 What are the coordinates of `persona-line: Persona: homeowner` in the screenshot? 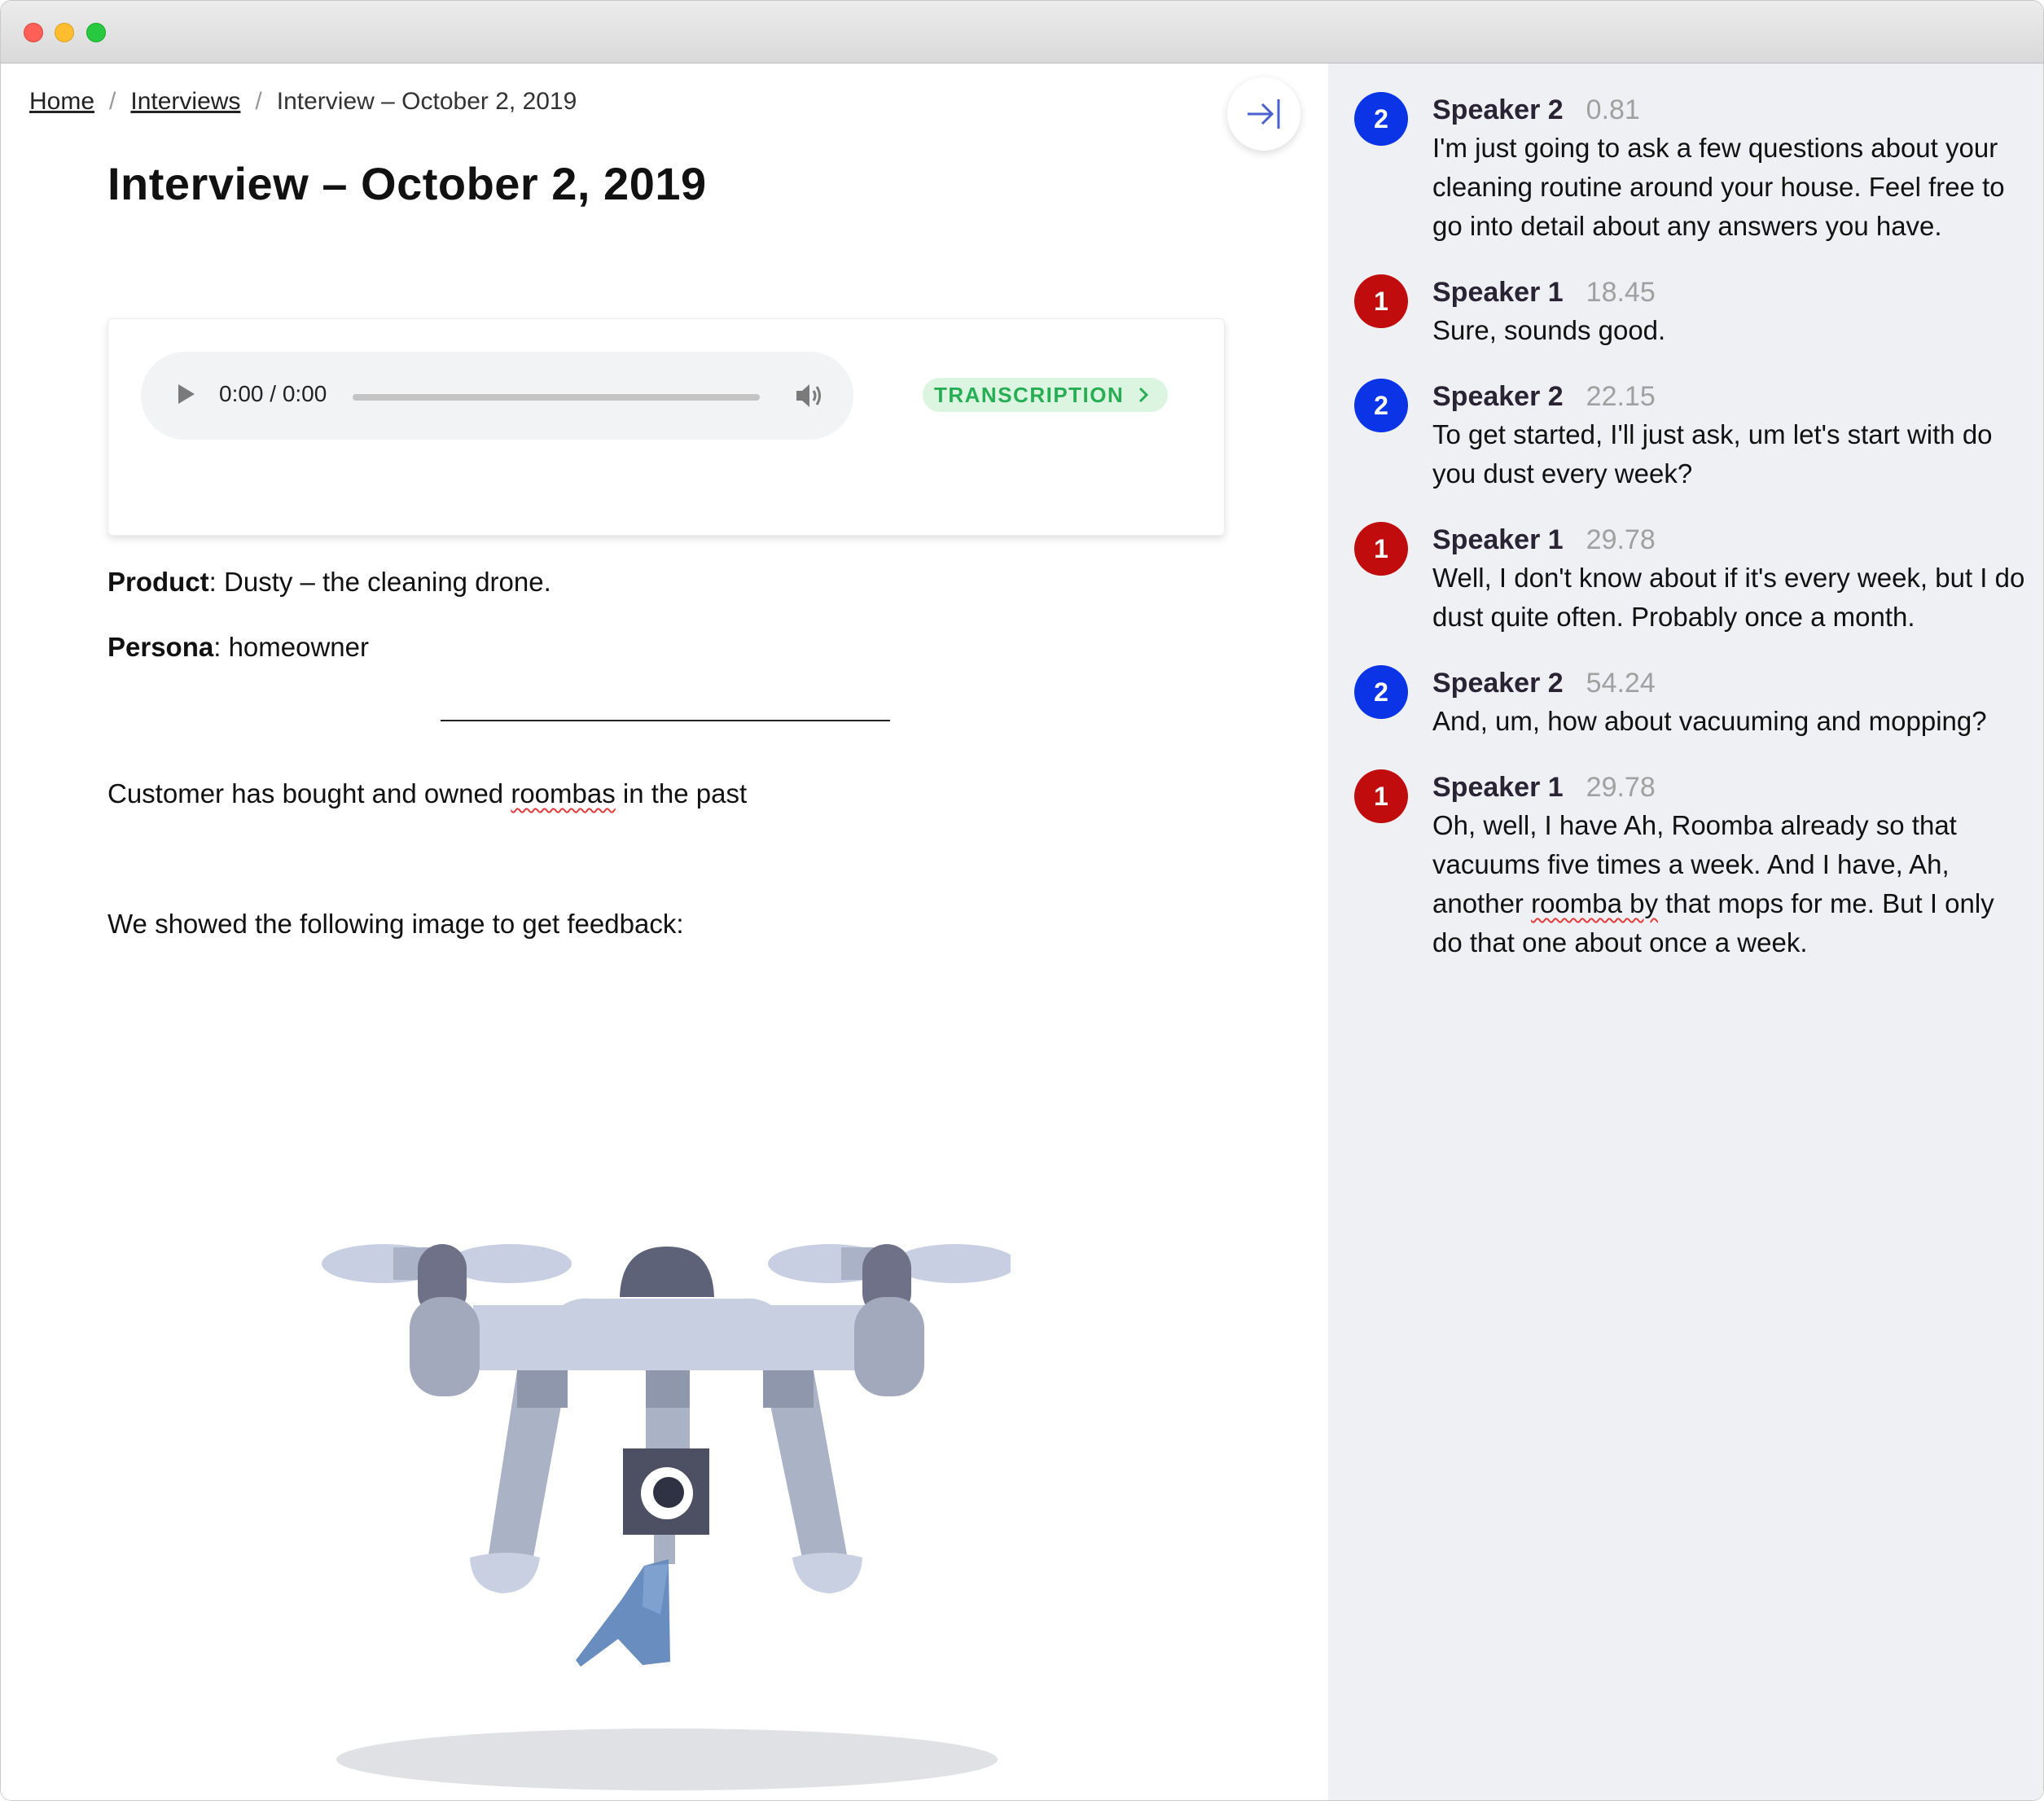 It's located at (238, 648).